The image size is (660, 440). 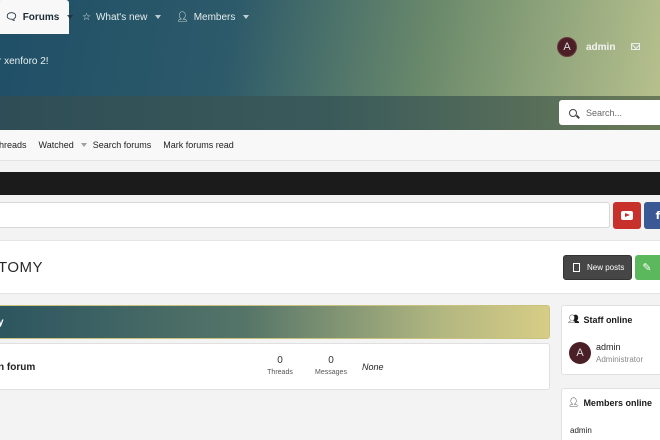 I want to click on staff-member: A admin Administrator, so click(x=606, y=353).